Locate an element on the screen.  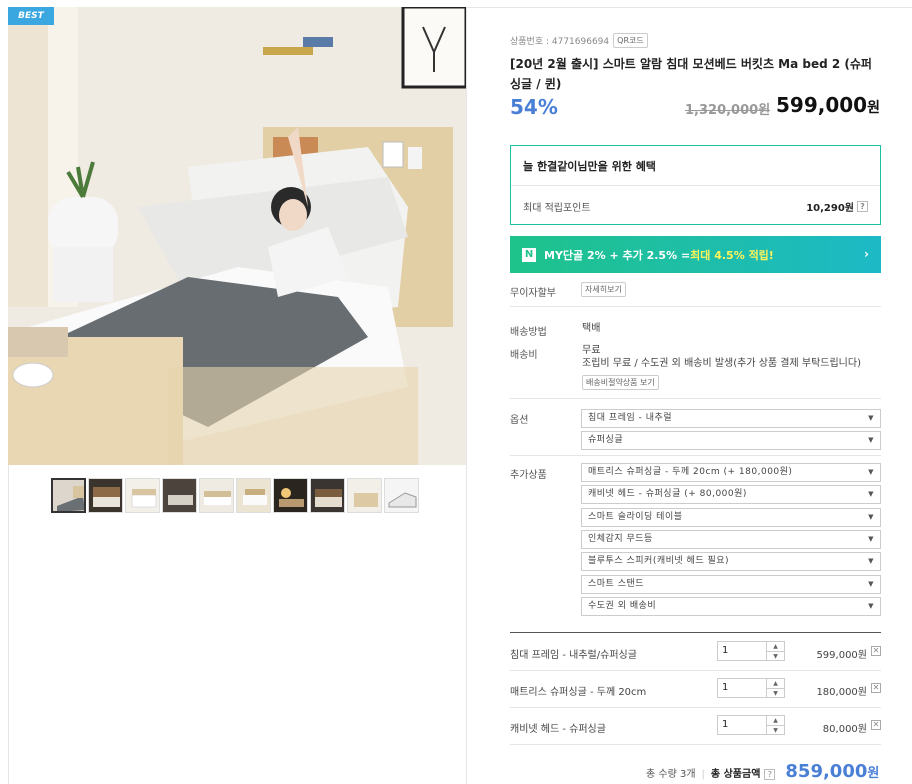
installment-label: 무이자할부 is located at coordinates (533, 293).